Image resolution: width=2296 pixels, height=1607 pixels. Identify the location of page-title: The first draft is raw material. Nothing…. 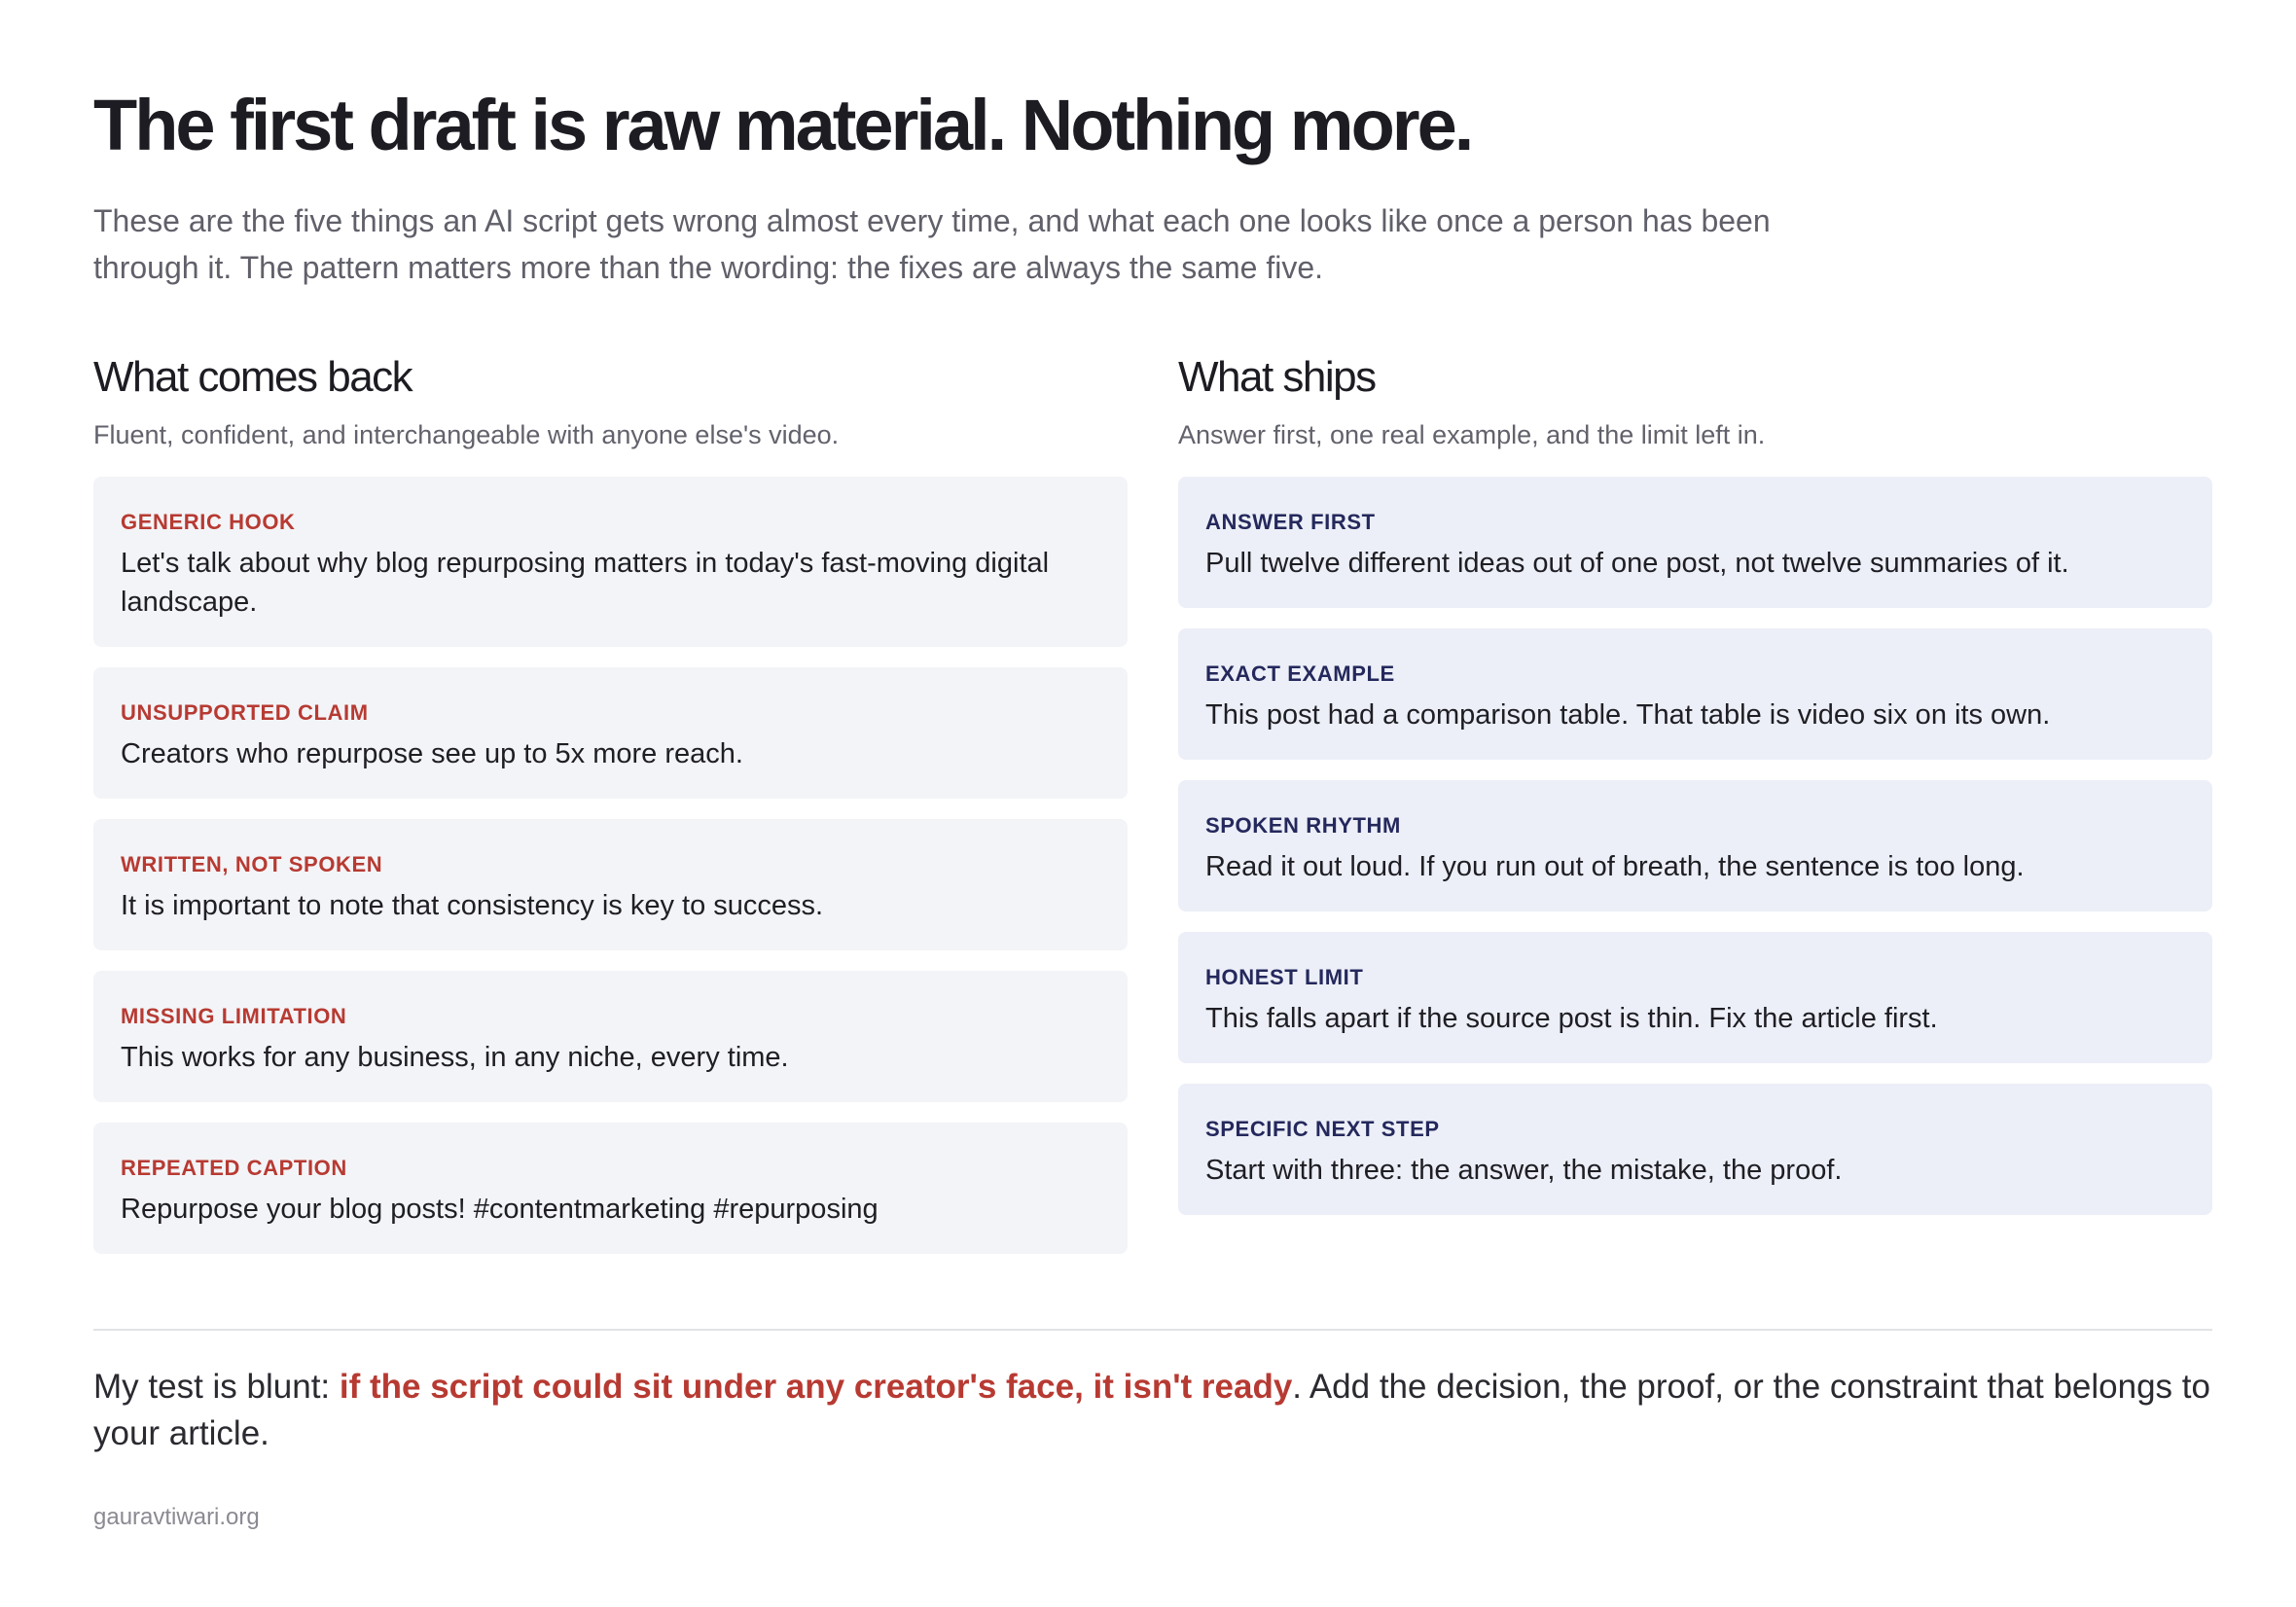
(783, 125).